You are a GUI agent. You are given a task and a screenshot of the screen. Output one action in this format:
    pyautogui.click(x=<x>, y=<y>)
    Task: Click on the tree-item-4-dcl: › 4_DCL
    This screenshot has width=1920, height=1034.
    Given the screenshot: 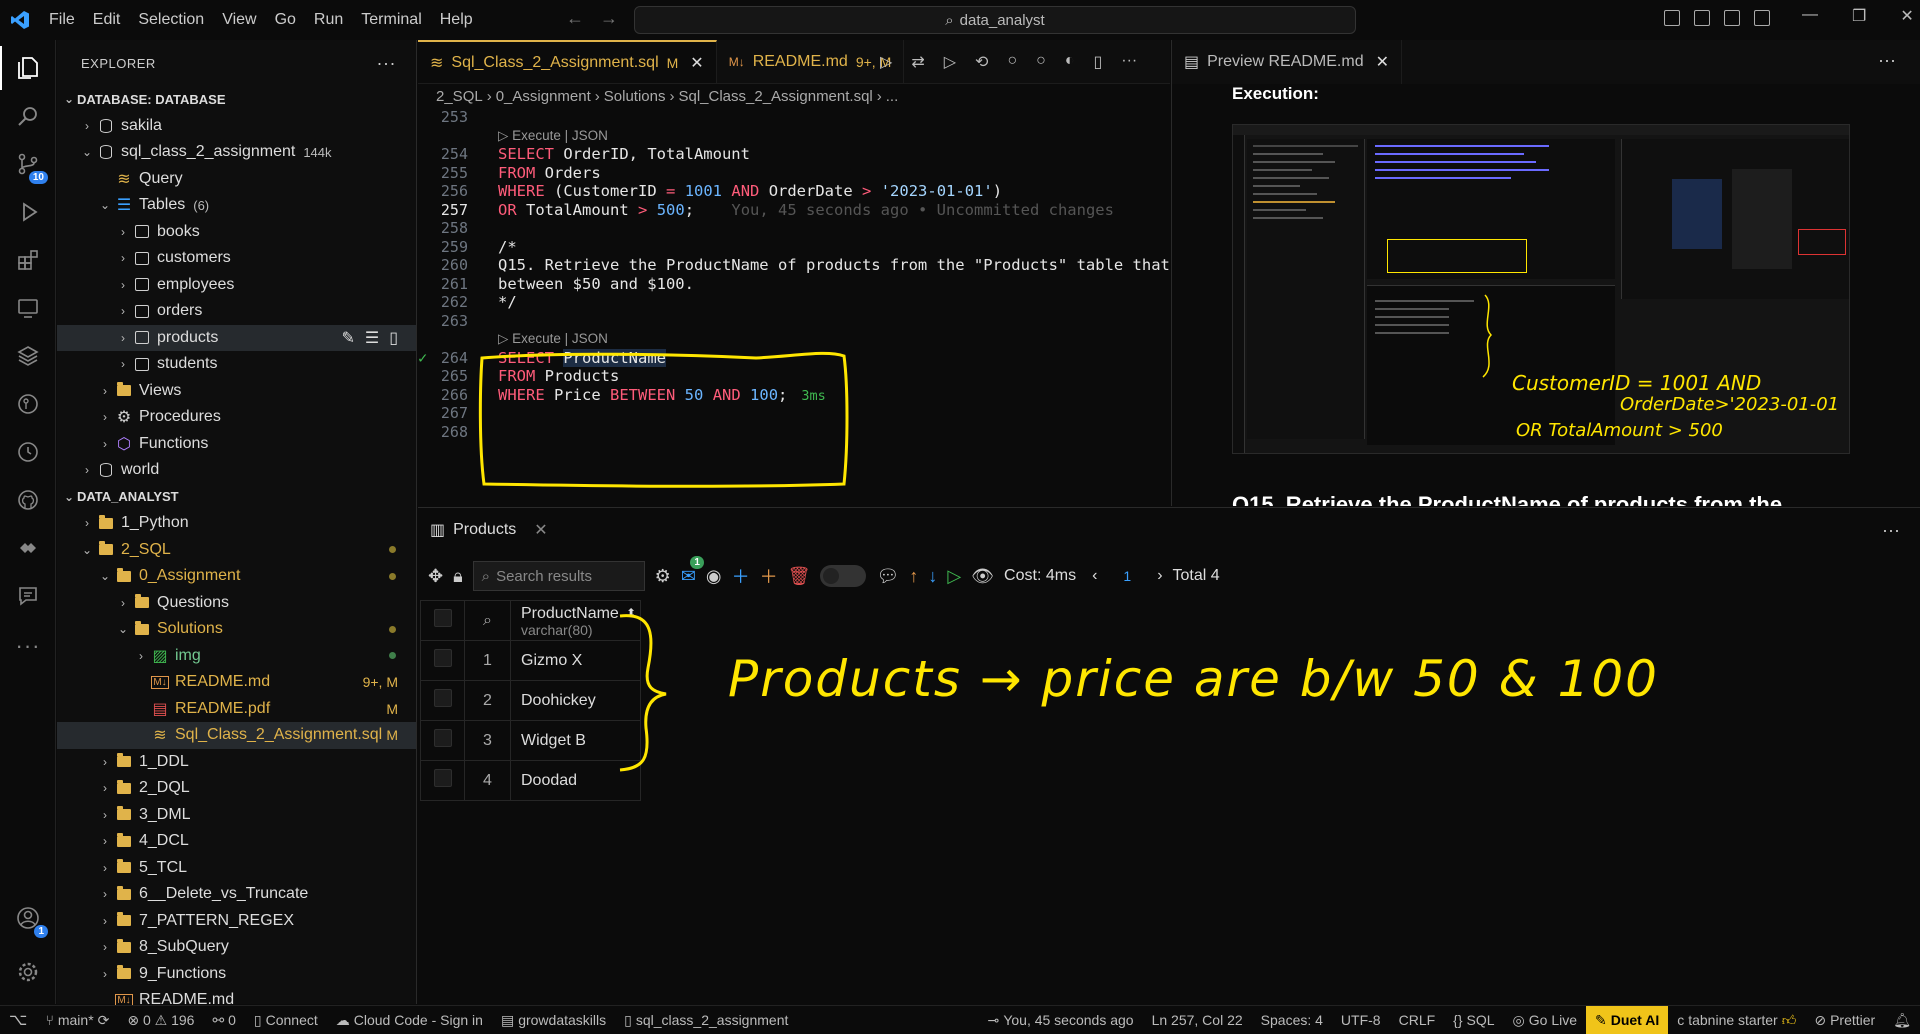 What is the action you would take?
    pyautogui.click(x=236, y=841)
    